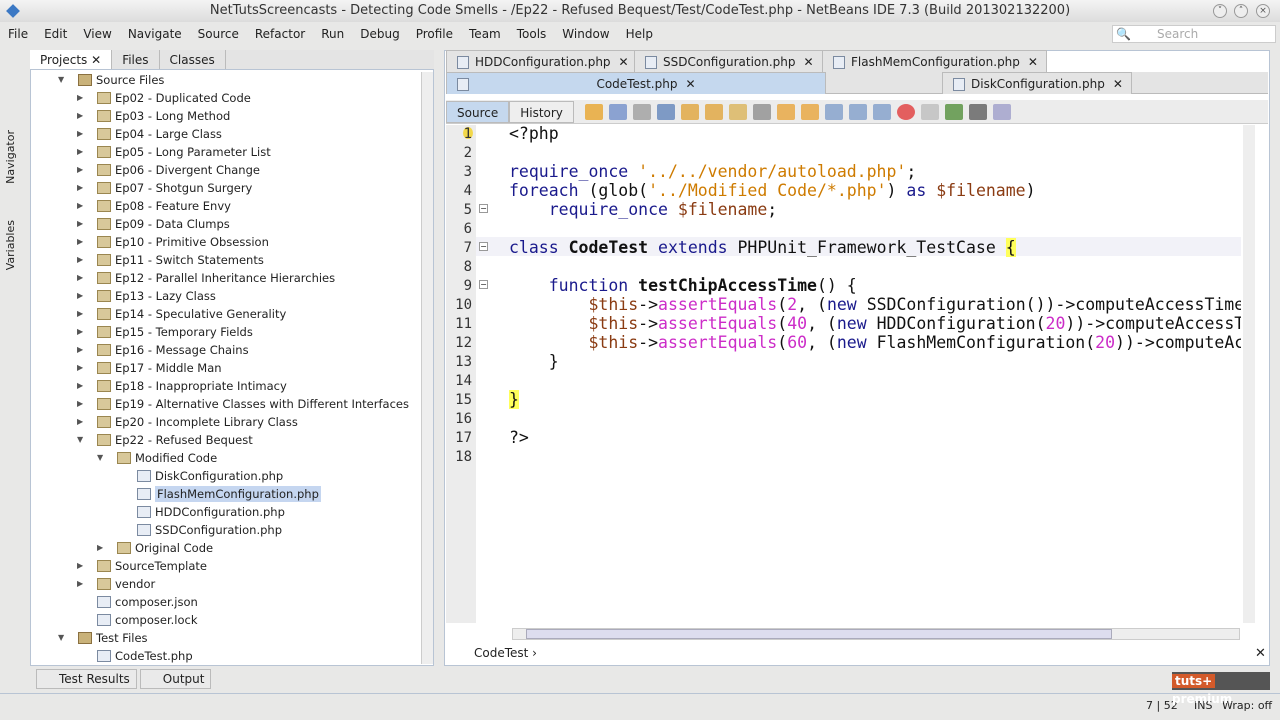 The width and height of the screenshot is (1280, 720). Describe the element at coordinates (18, 34) in the screenshot. I see `menu-file: File` at that location.